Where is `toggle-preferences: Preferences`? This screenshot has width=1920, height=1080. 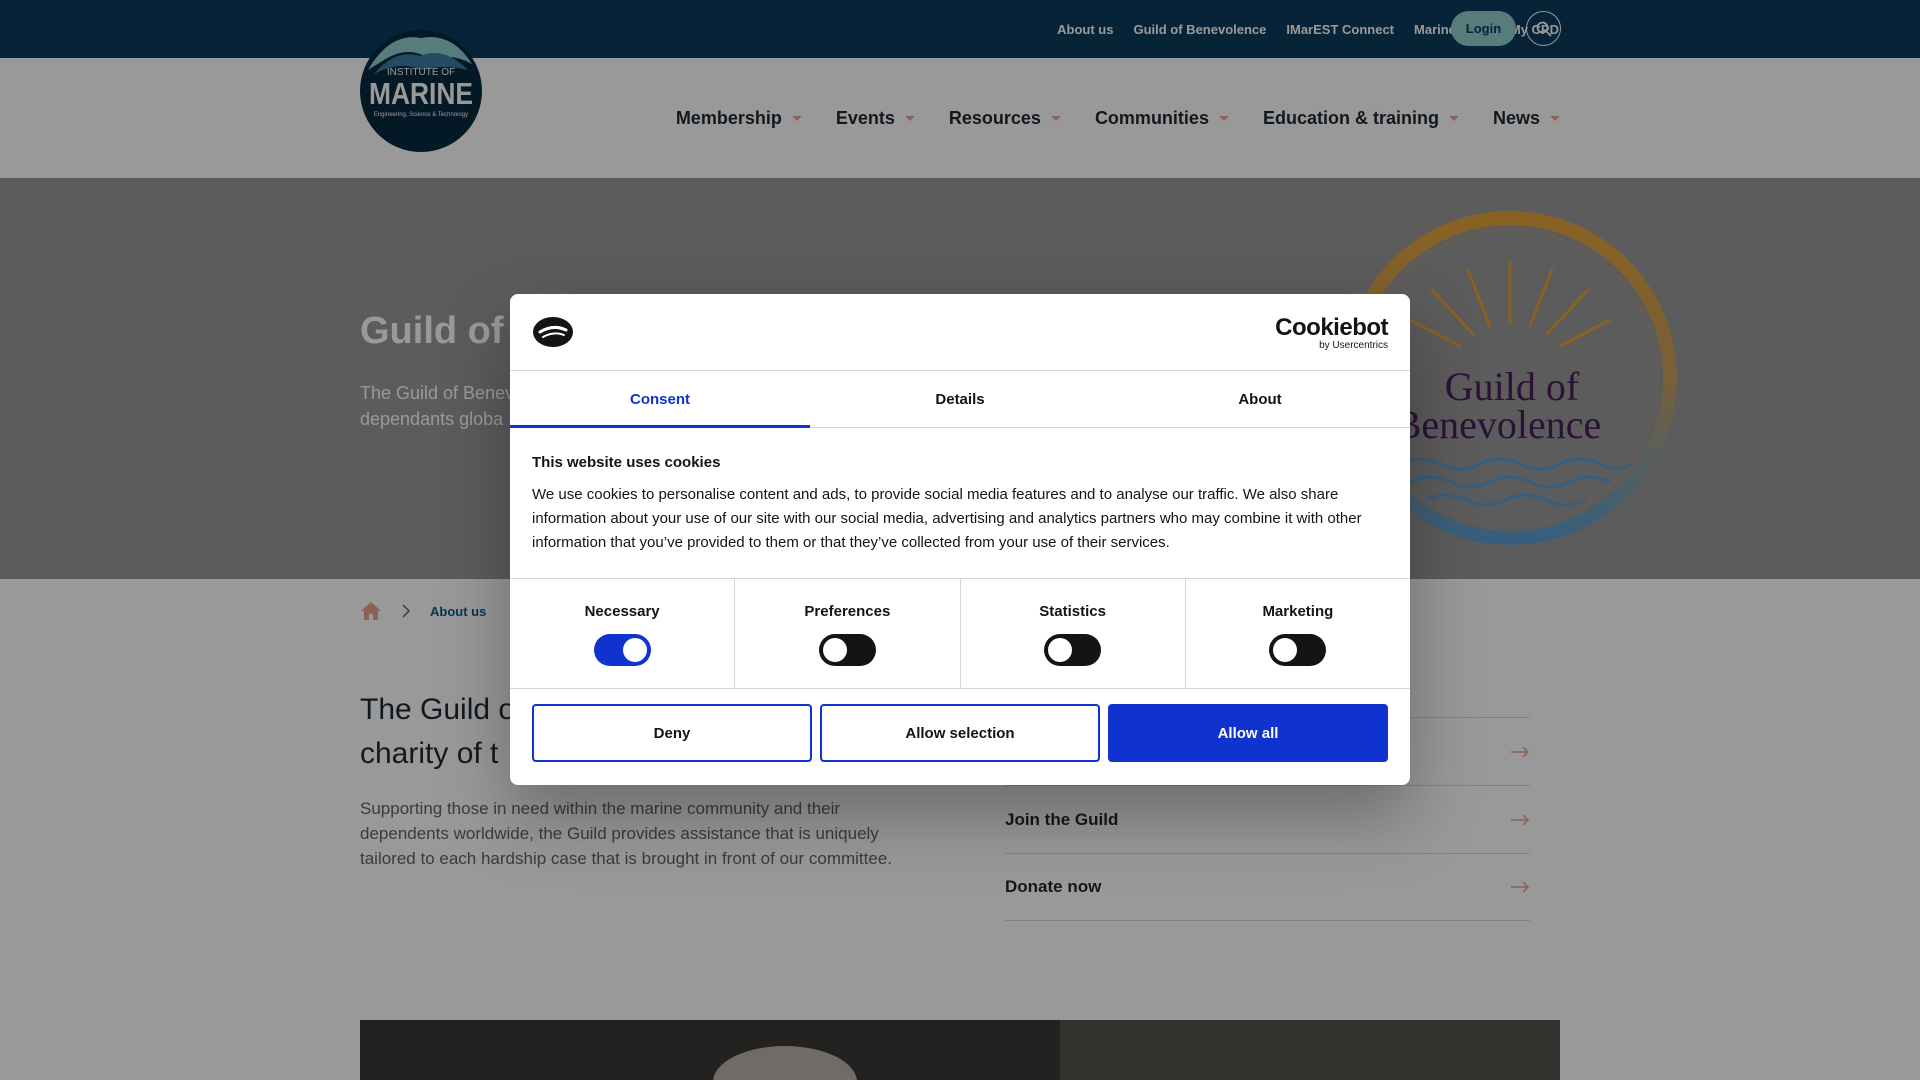
toggle-preferences: Preferences is located at coordinates (848, 633).